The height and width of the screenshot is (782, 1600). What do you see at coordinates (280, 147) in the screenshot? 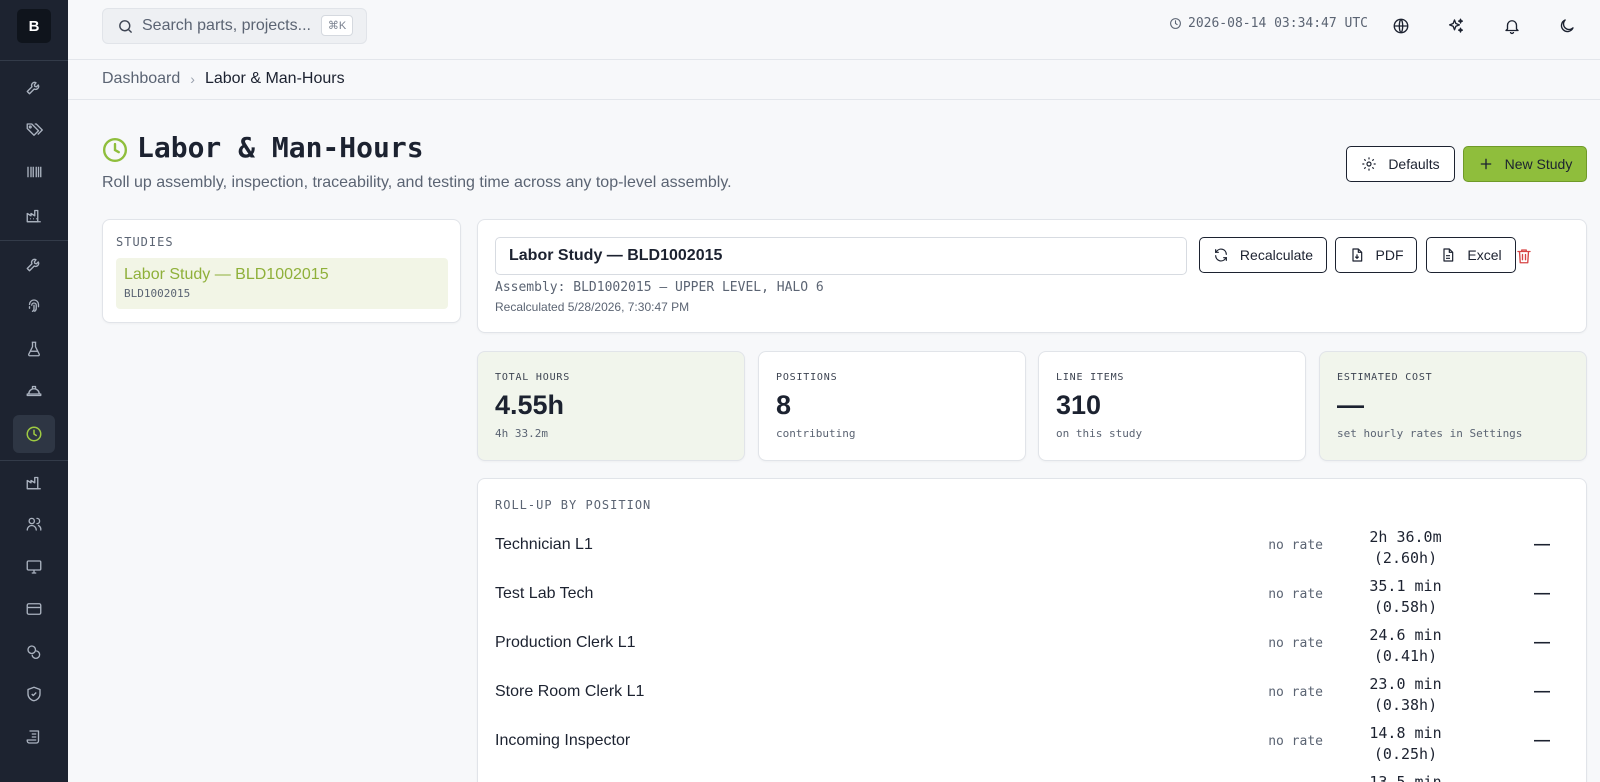
I see `page-title: Labor & Man-Hours` at bounding box center [280, 147].